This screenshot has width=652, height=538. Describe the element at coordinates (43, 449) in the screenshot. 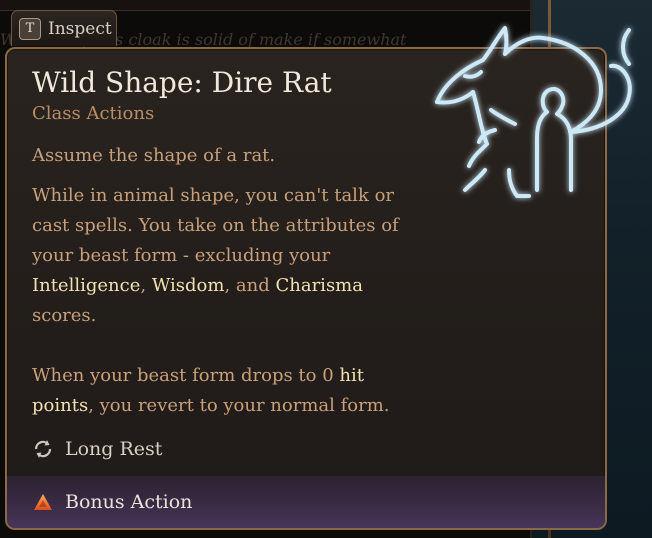

I see `refresh-icon` at that location.